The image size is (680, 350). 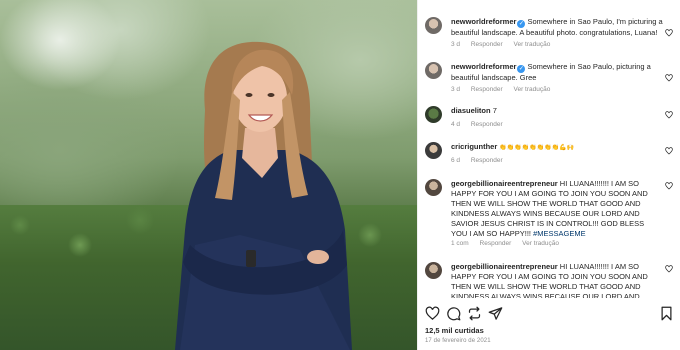 I want to click on comment-icon, so click(x=453, y=313).